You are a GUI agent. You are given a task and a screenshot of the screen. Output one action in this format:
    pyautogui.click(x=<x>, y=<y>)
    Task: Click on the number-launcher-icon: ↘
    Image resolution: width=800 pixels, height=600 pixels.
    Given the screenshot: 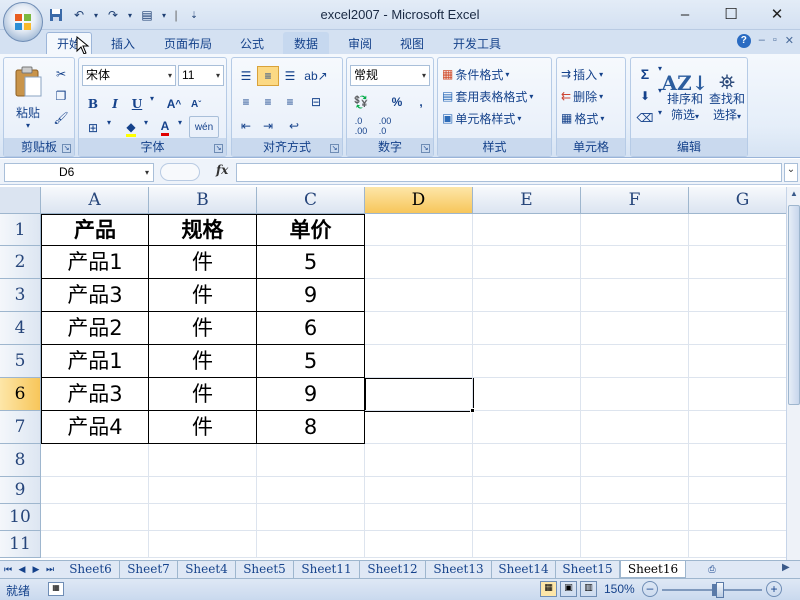 What is the action you would take?
    pyautogui.click(x=425, y=148)
    